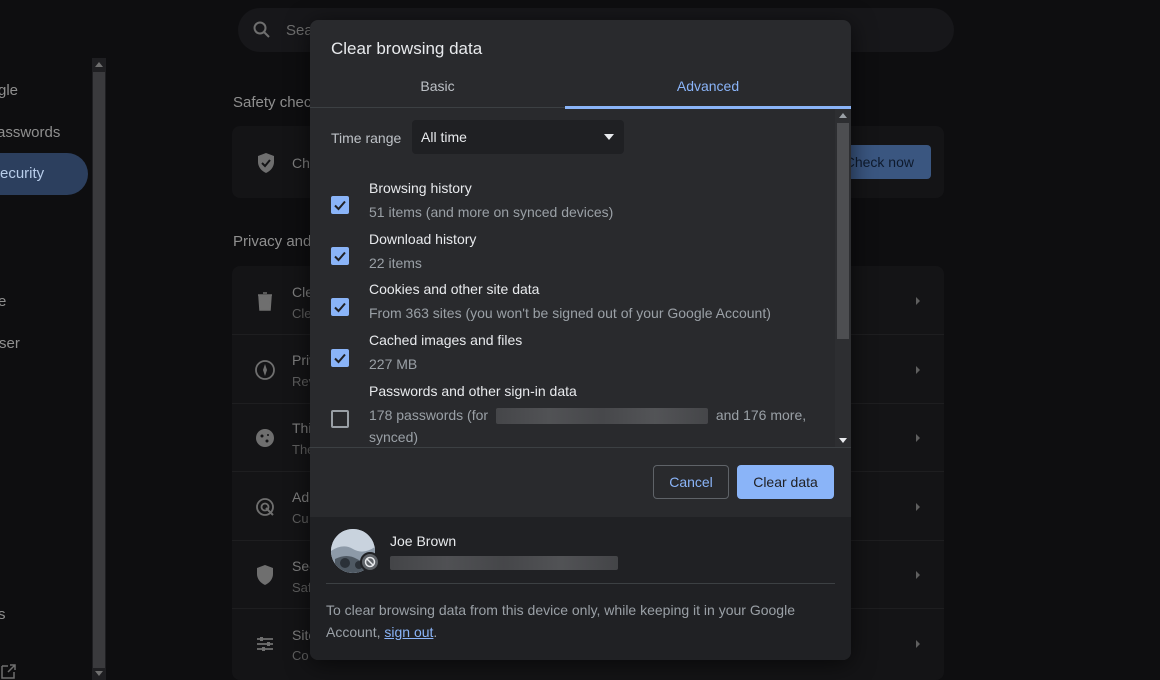 The width and height of the screenshot is (1160, 680). I want to click on account-name: Joe Brown, so click(423, 541).